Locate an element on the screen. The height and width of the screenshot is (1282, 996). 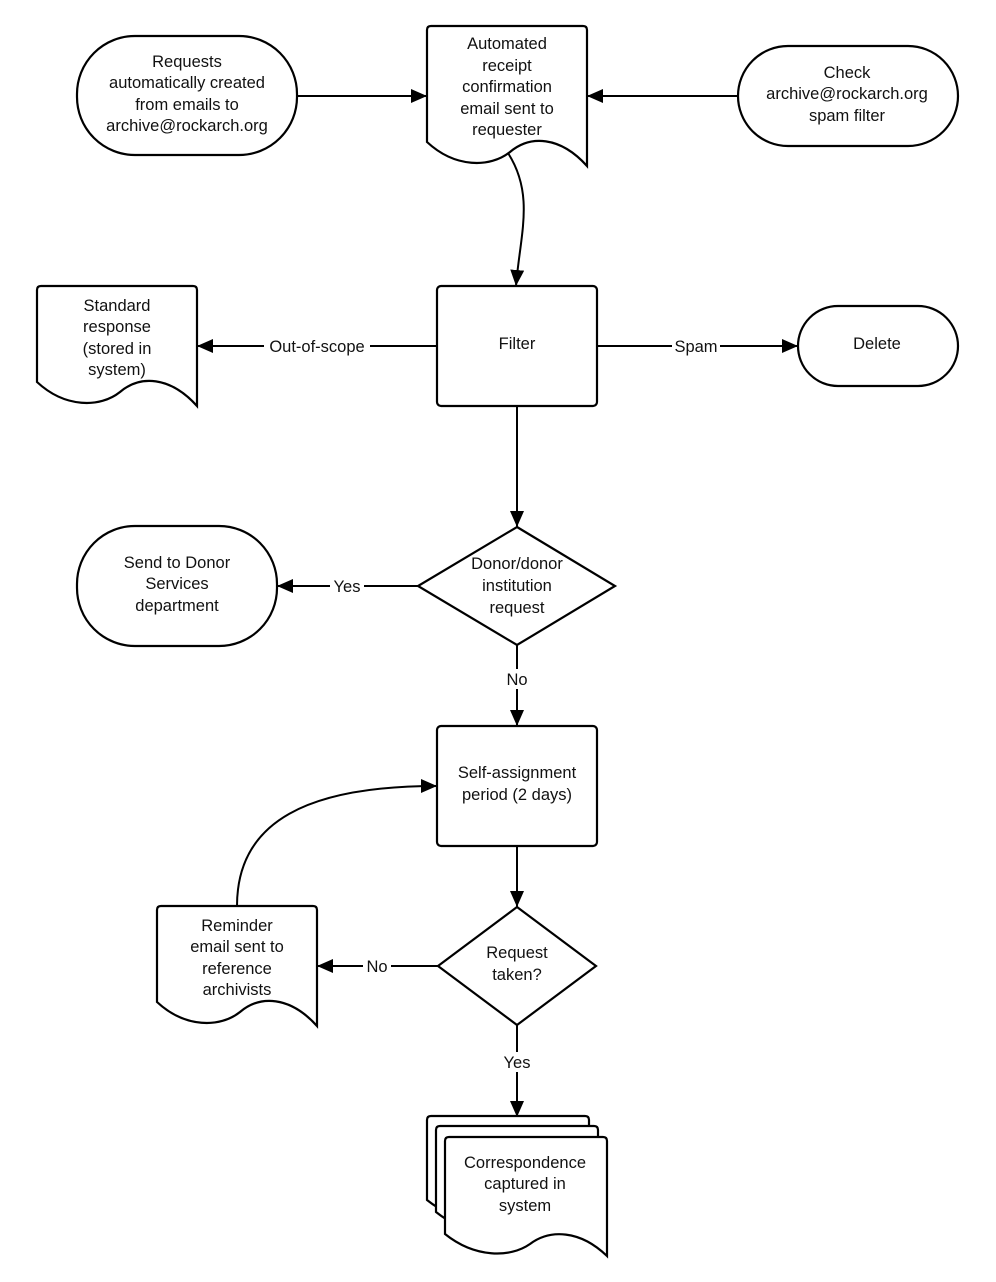
edge-label-donor-yes: Yes is located at coordinates (347, 586).